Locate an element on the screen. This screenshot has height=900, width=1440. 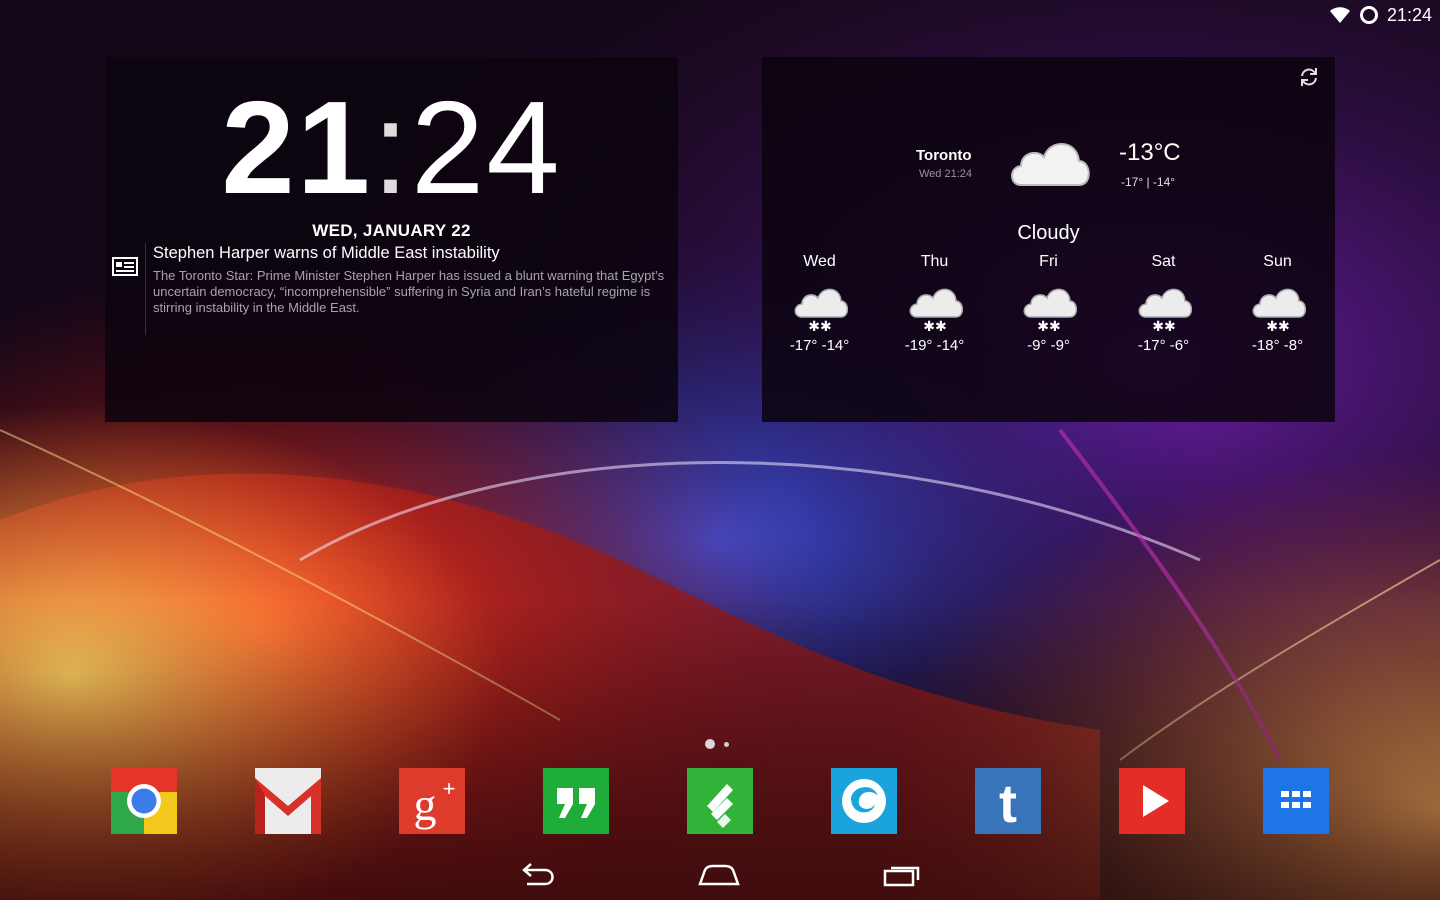
current-range: -17° | -14° is located at coordinates (1148, 182).